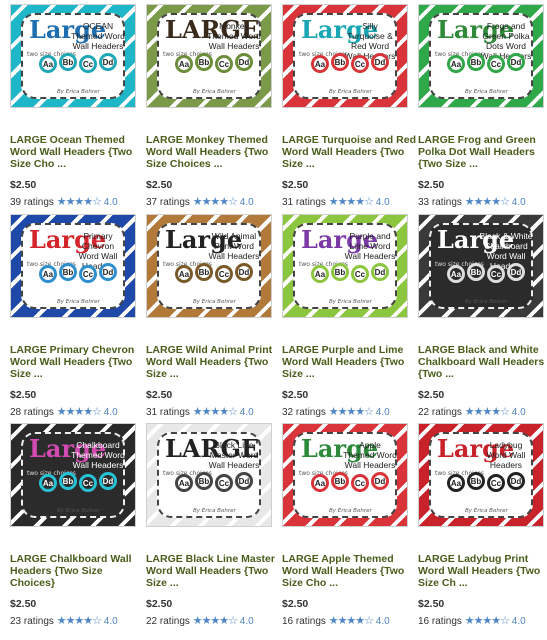 The height and width of the screenshot is (640, 547). I want to click on ratings-count: 22 ratings, so click(168, 621).